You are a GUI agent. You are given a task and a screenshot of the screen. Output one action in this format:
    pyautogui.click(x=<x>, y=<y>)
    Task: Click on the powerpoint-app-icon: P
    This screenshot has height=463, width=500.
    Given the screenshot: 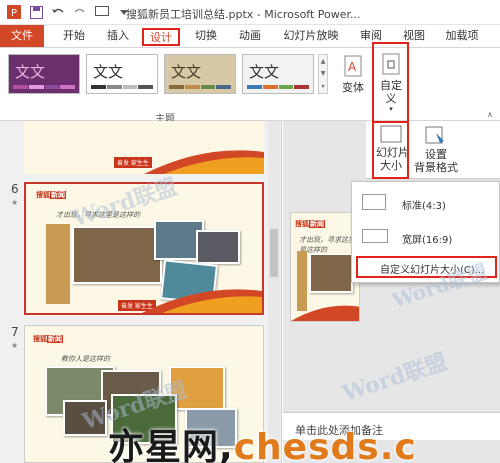 What is the action you would take?
    pyautogui.click(x=14, y=12)
    